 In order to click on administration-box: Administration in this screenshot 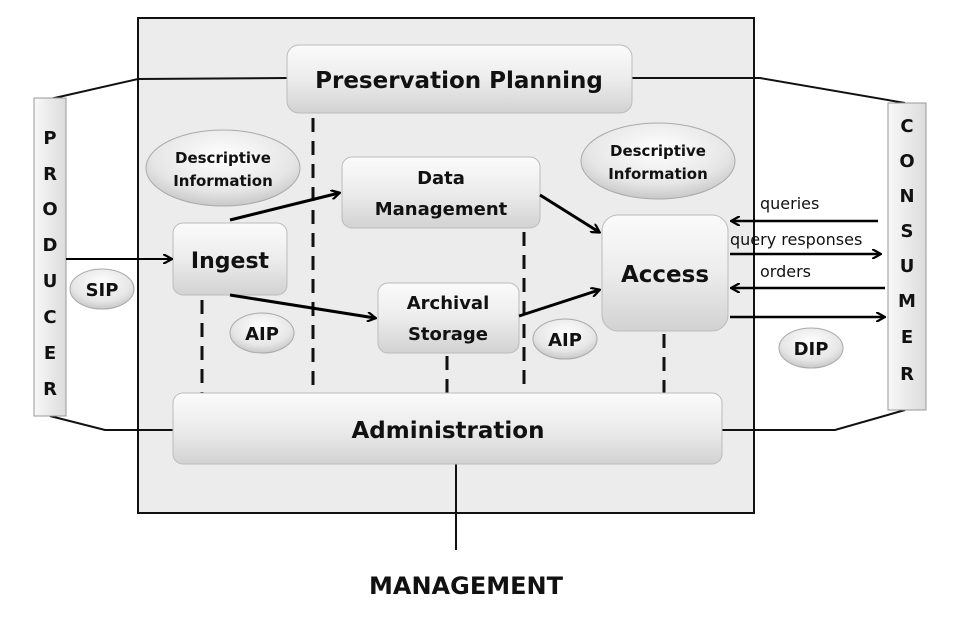, I will do `click(447, 428)`.